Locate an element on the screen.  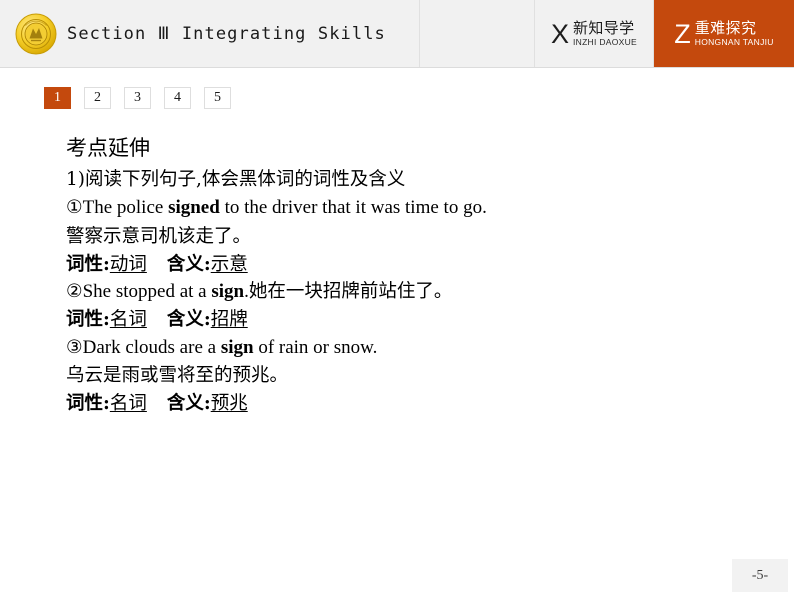
translation-3-text: 乌云是雨或雪将至的预兆。 is located at coordinates (177, 375).